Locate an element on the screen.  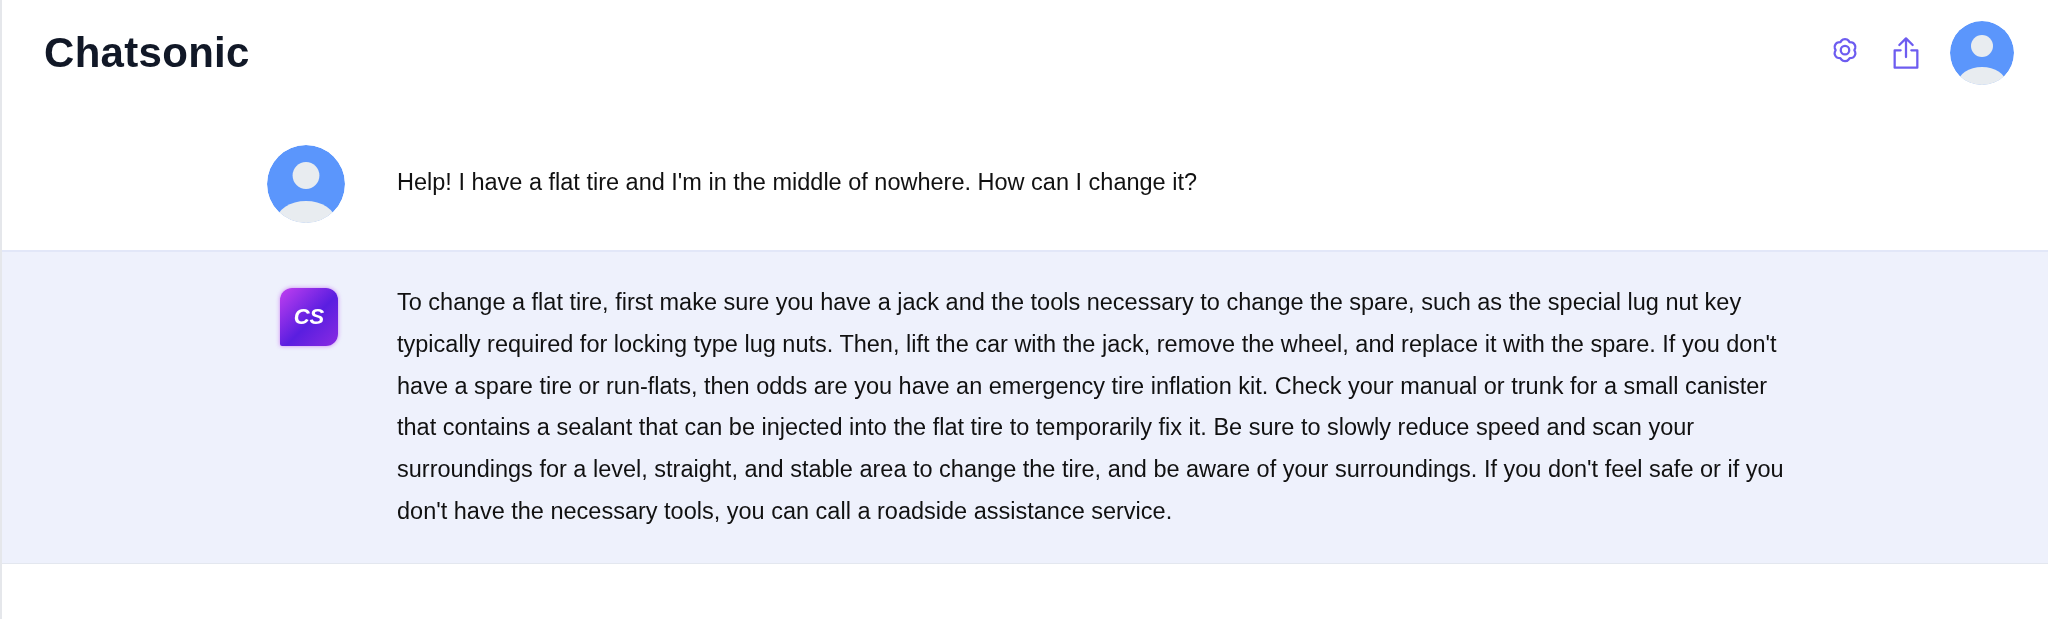
profile-button is located at coordinates (1982, 53).